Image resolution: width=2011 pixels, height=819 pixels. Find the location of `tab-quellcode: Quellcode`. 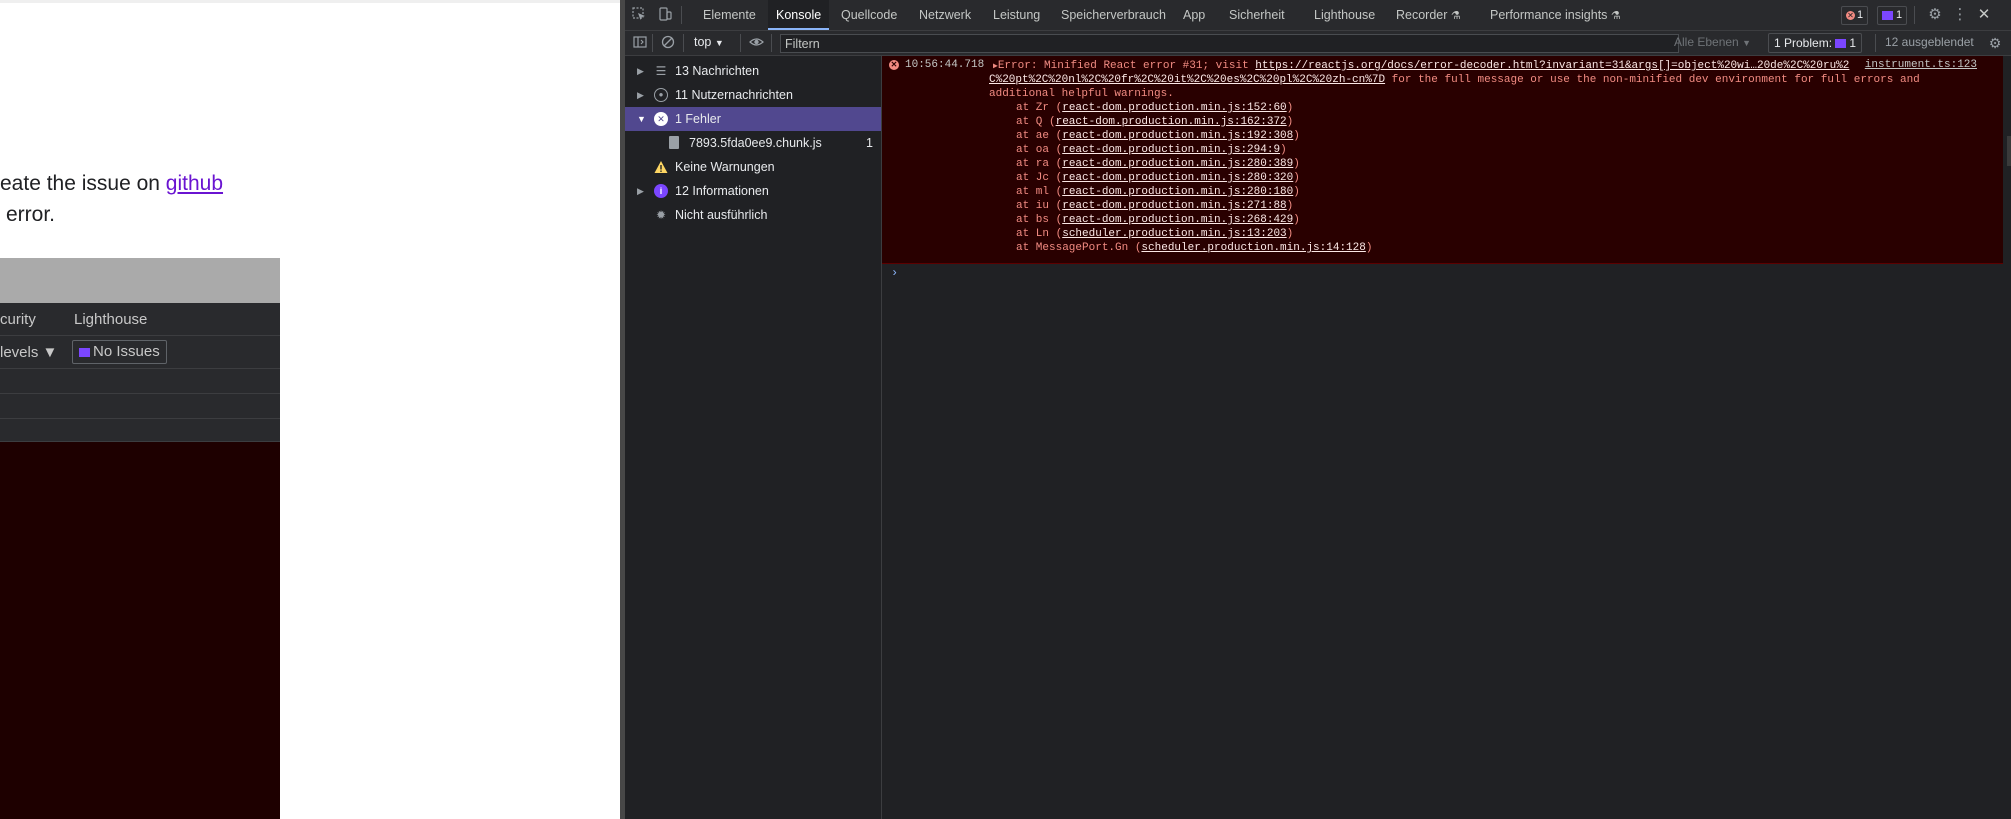

tab-quellcode: Quellcode is located at coordinates (869, 15).